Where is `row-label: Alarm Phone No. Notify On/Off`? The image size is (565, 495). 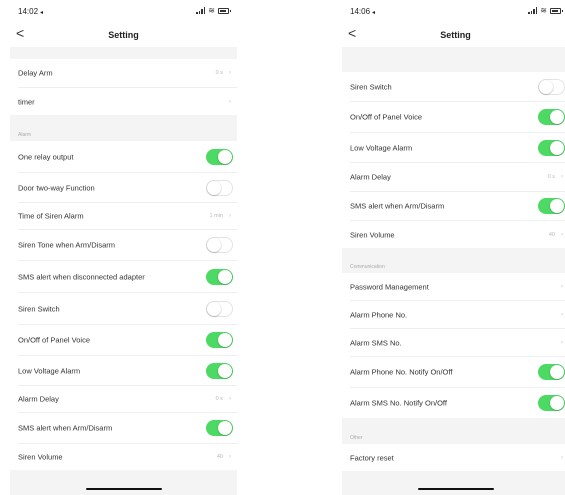
row-label: Alarm Phone No. Notify On/Off is located at coordinates (401, 372).